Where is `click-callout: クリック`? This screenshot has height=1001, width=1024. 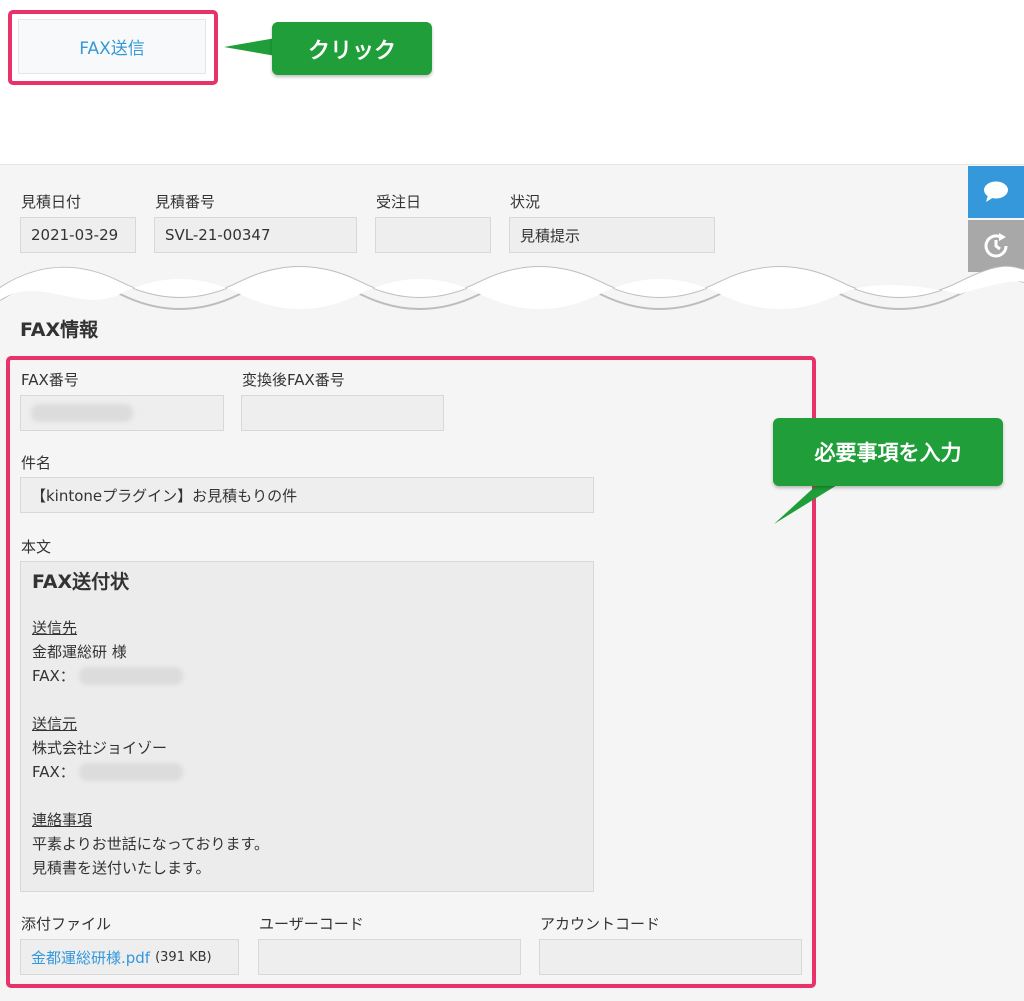
click-callout: クリック is located at coordinates (352, 48).